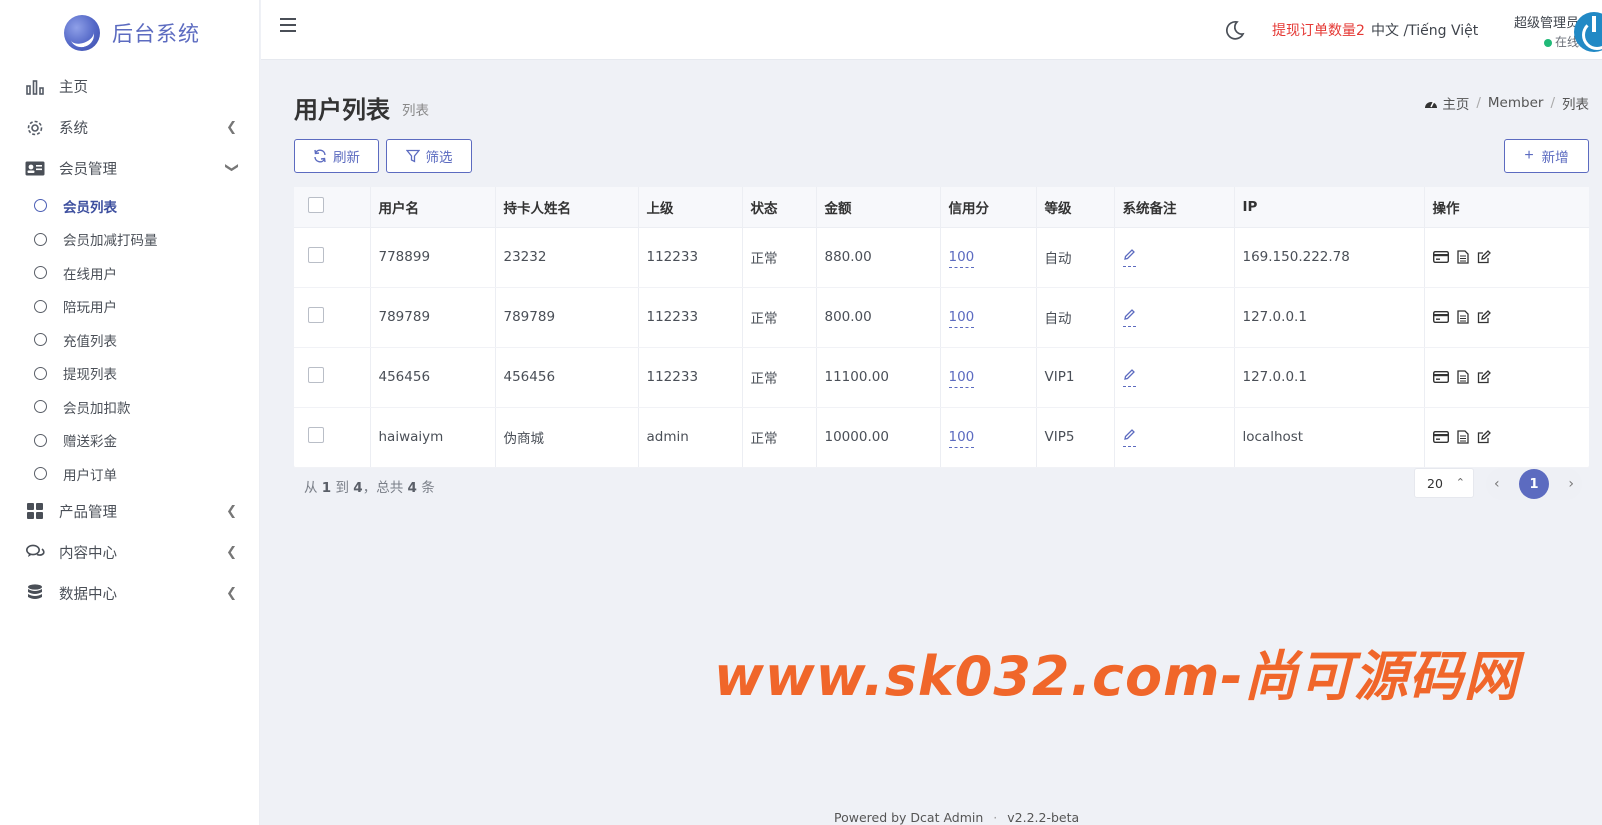 This screenshot has height=825, width=1602. I want to click on sidebar-sub-online-users: 在线用户, so click(129, 273).